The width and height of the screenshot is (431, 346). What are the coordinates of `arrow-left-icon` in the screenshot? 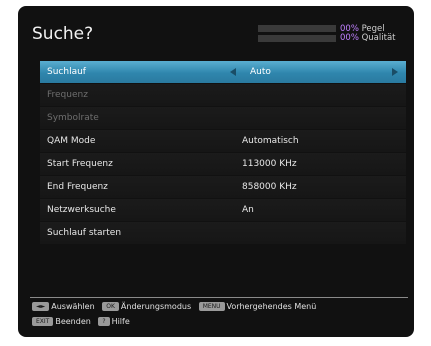 It's located at (233, 72).